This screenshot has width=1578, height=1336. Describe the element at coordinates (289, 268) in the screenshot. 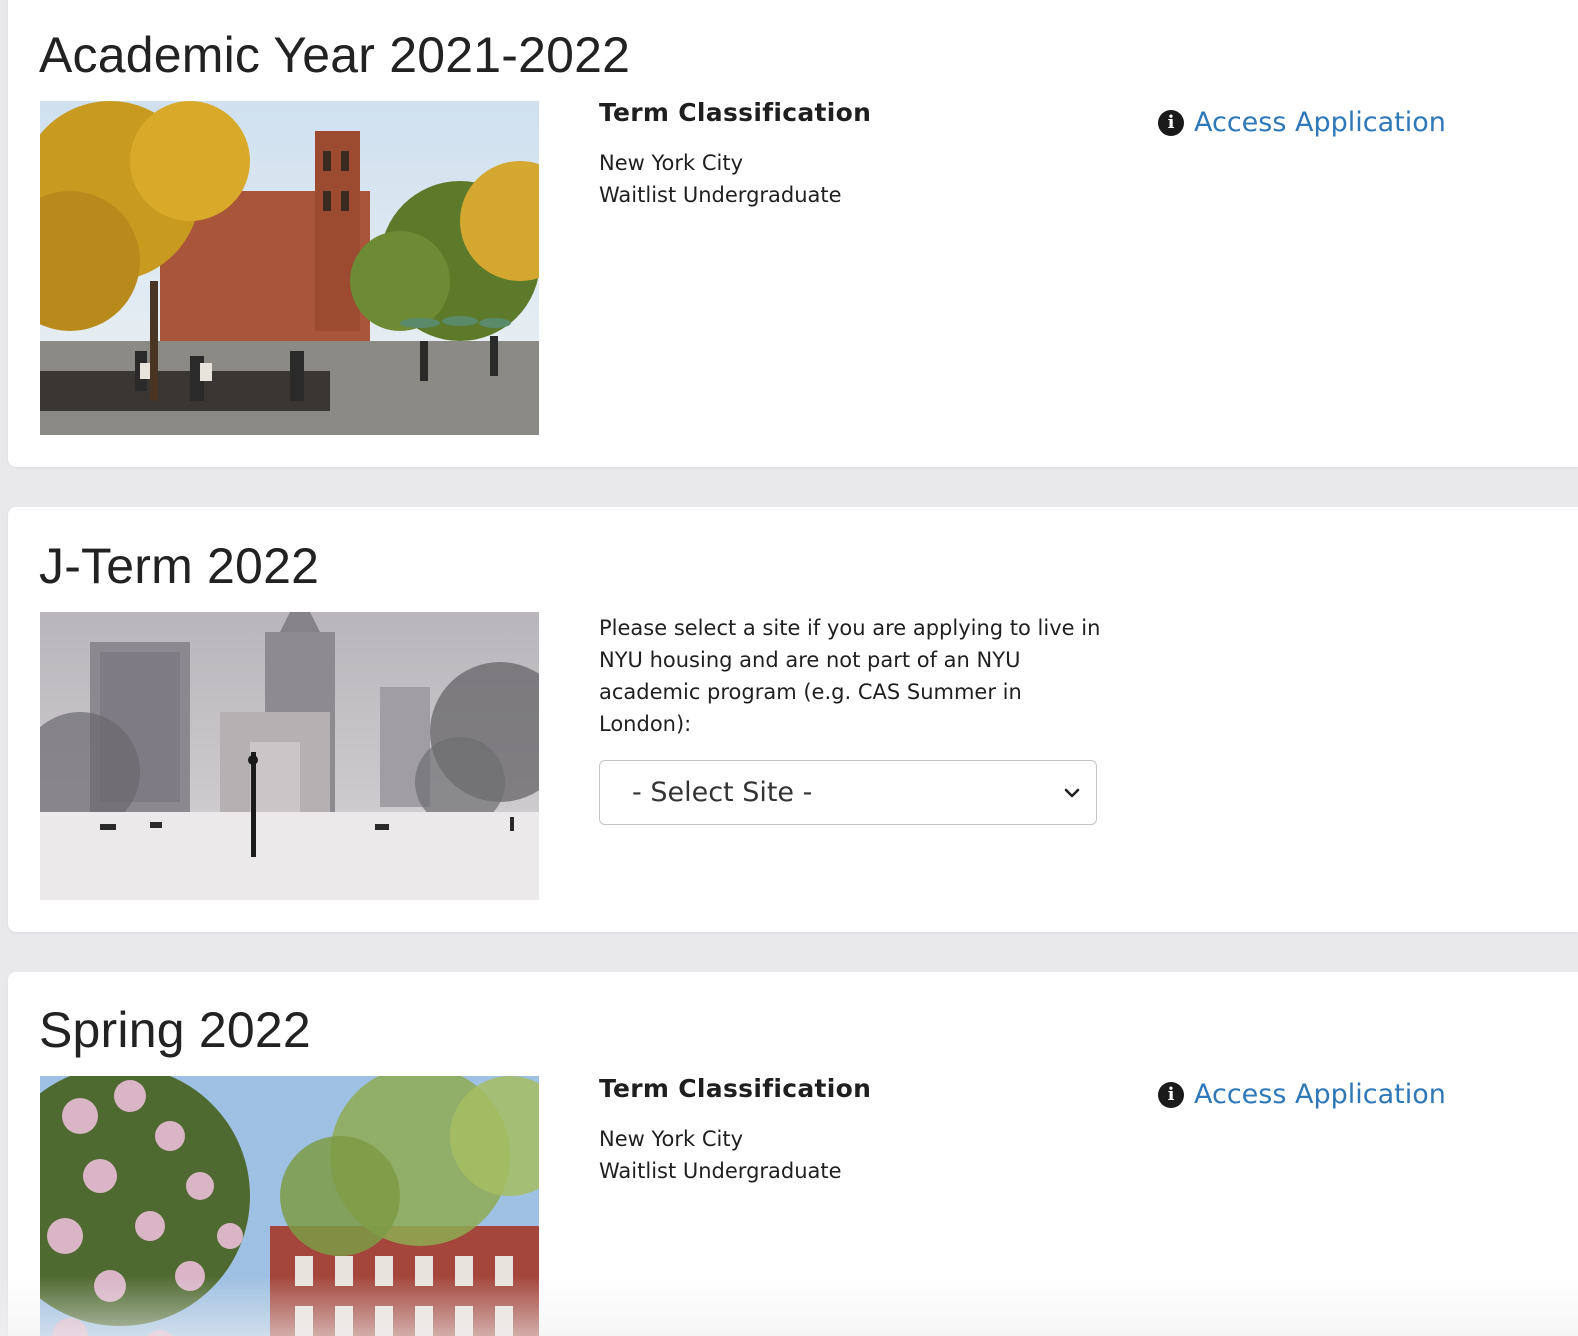

I see `term-photo-fall` at that location.